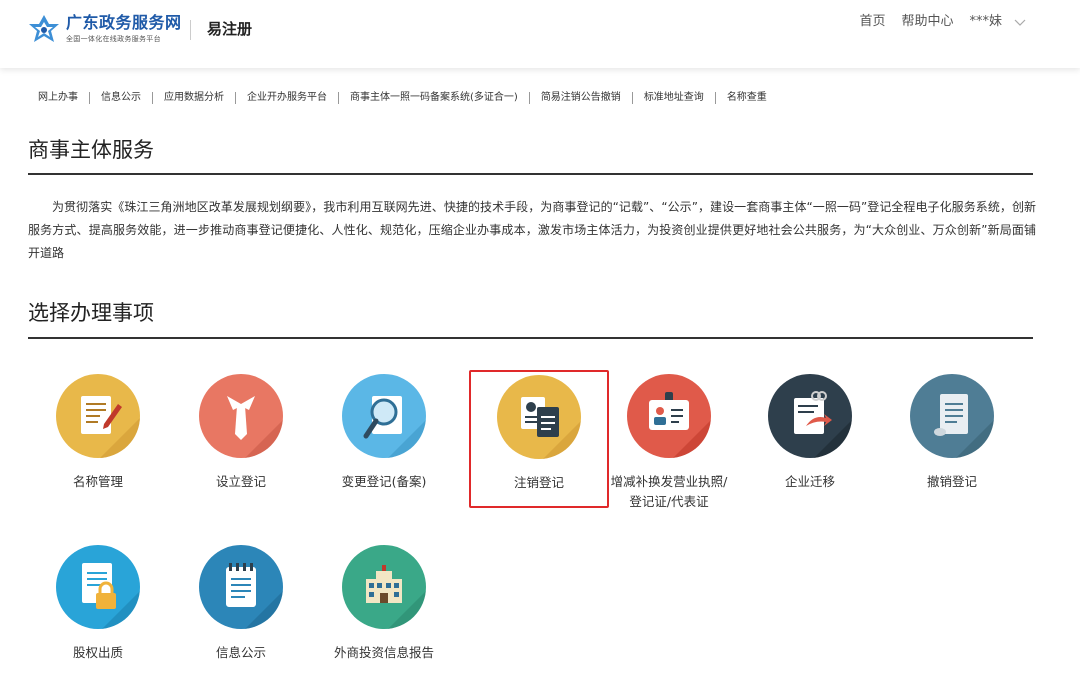 This screenshot has width=1080, height=685. I want to click on subnav-simple-cancel-revoke: 简易注销公告撤销, so click(581, 98).